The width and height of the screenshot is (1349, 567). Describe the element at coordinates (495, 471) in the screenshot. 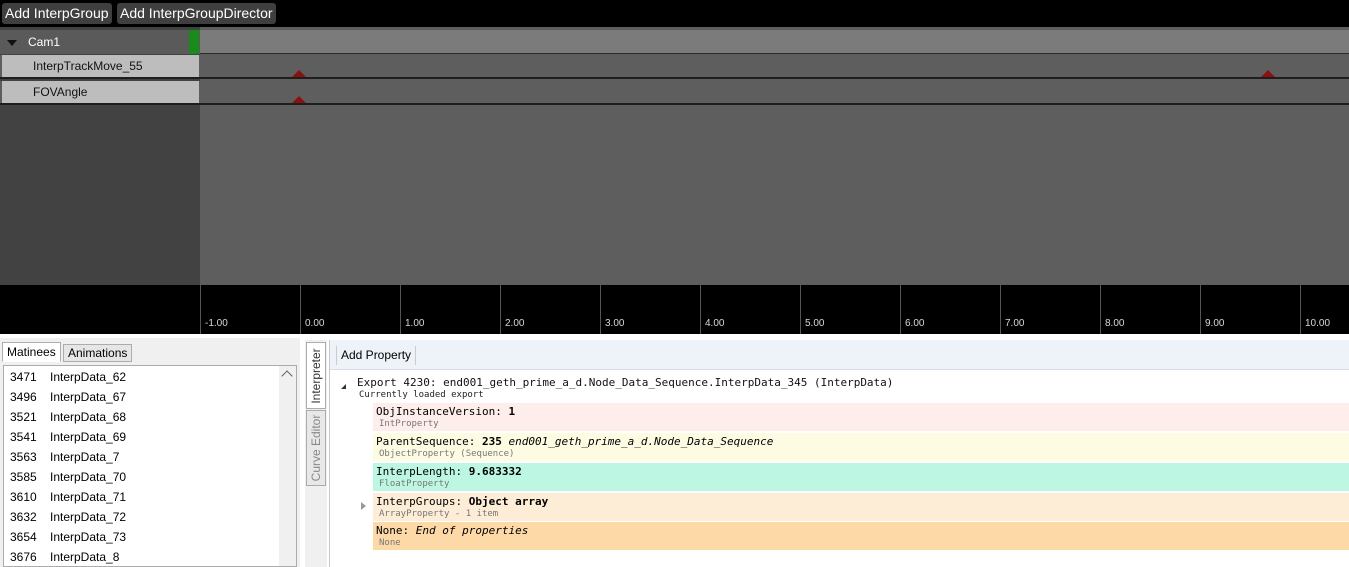

I see `property-value: 9.683332` at that location.